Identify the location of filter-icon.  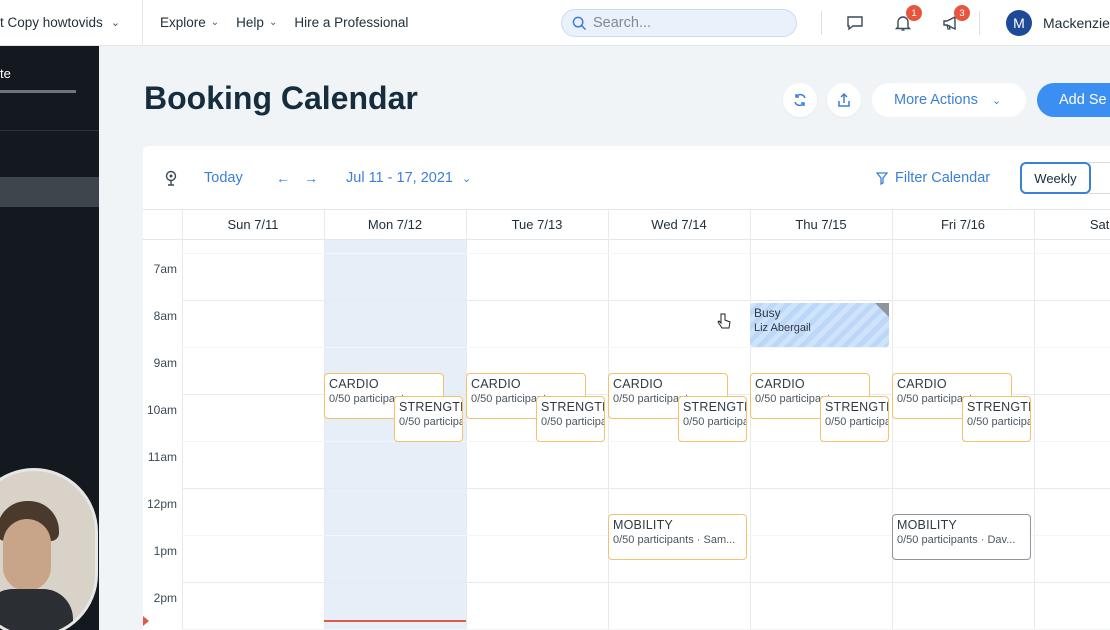
(882, 178).